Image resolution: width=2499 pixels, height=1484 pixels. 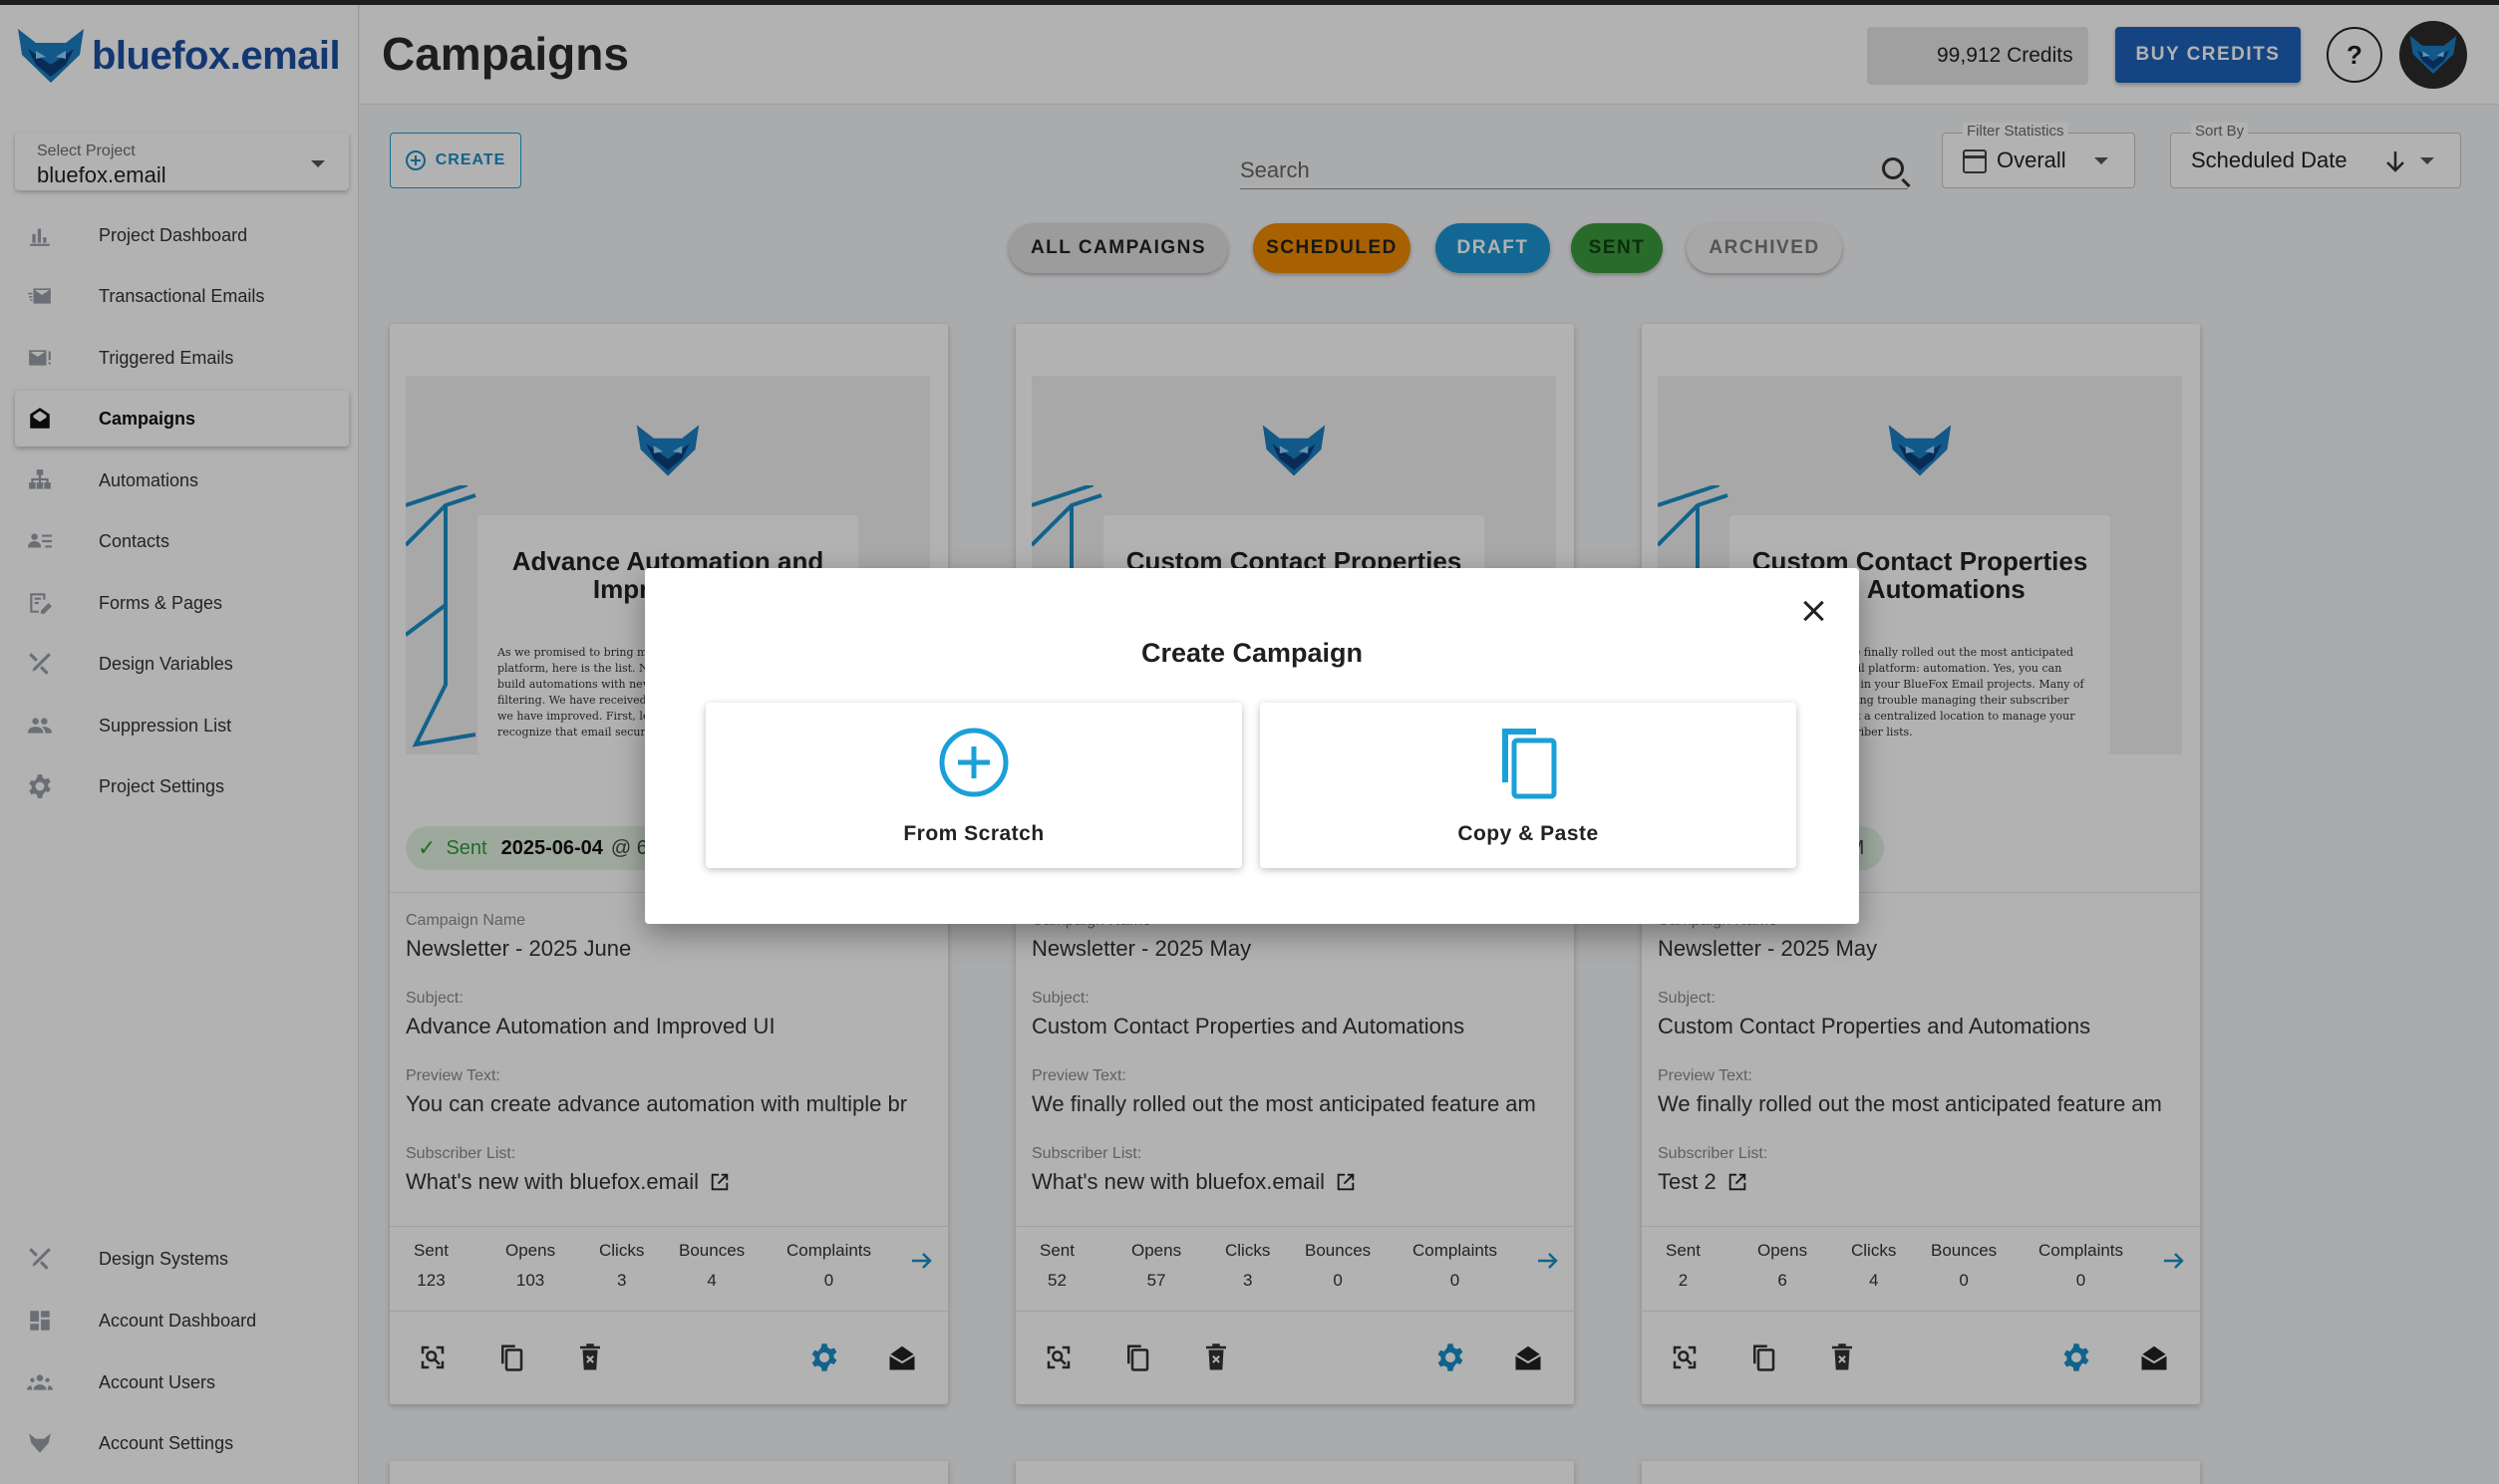 What do you see at coordinates (1529, 764) in the screenshot?
I see `copy-icon` at bounding box center [1529, 764].